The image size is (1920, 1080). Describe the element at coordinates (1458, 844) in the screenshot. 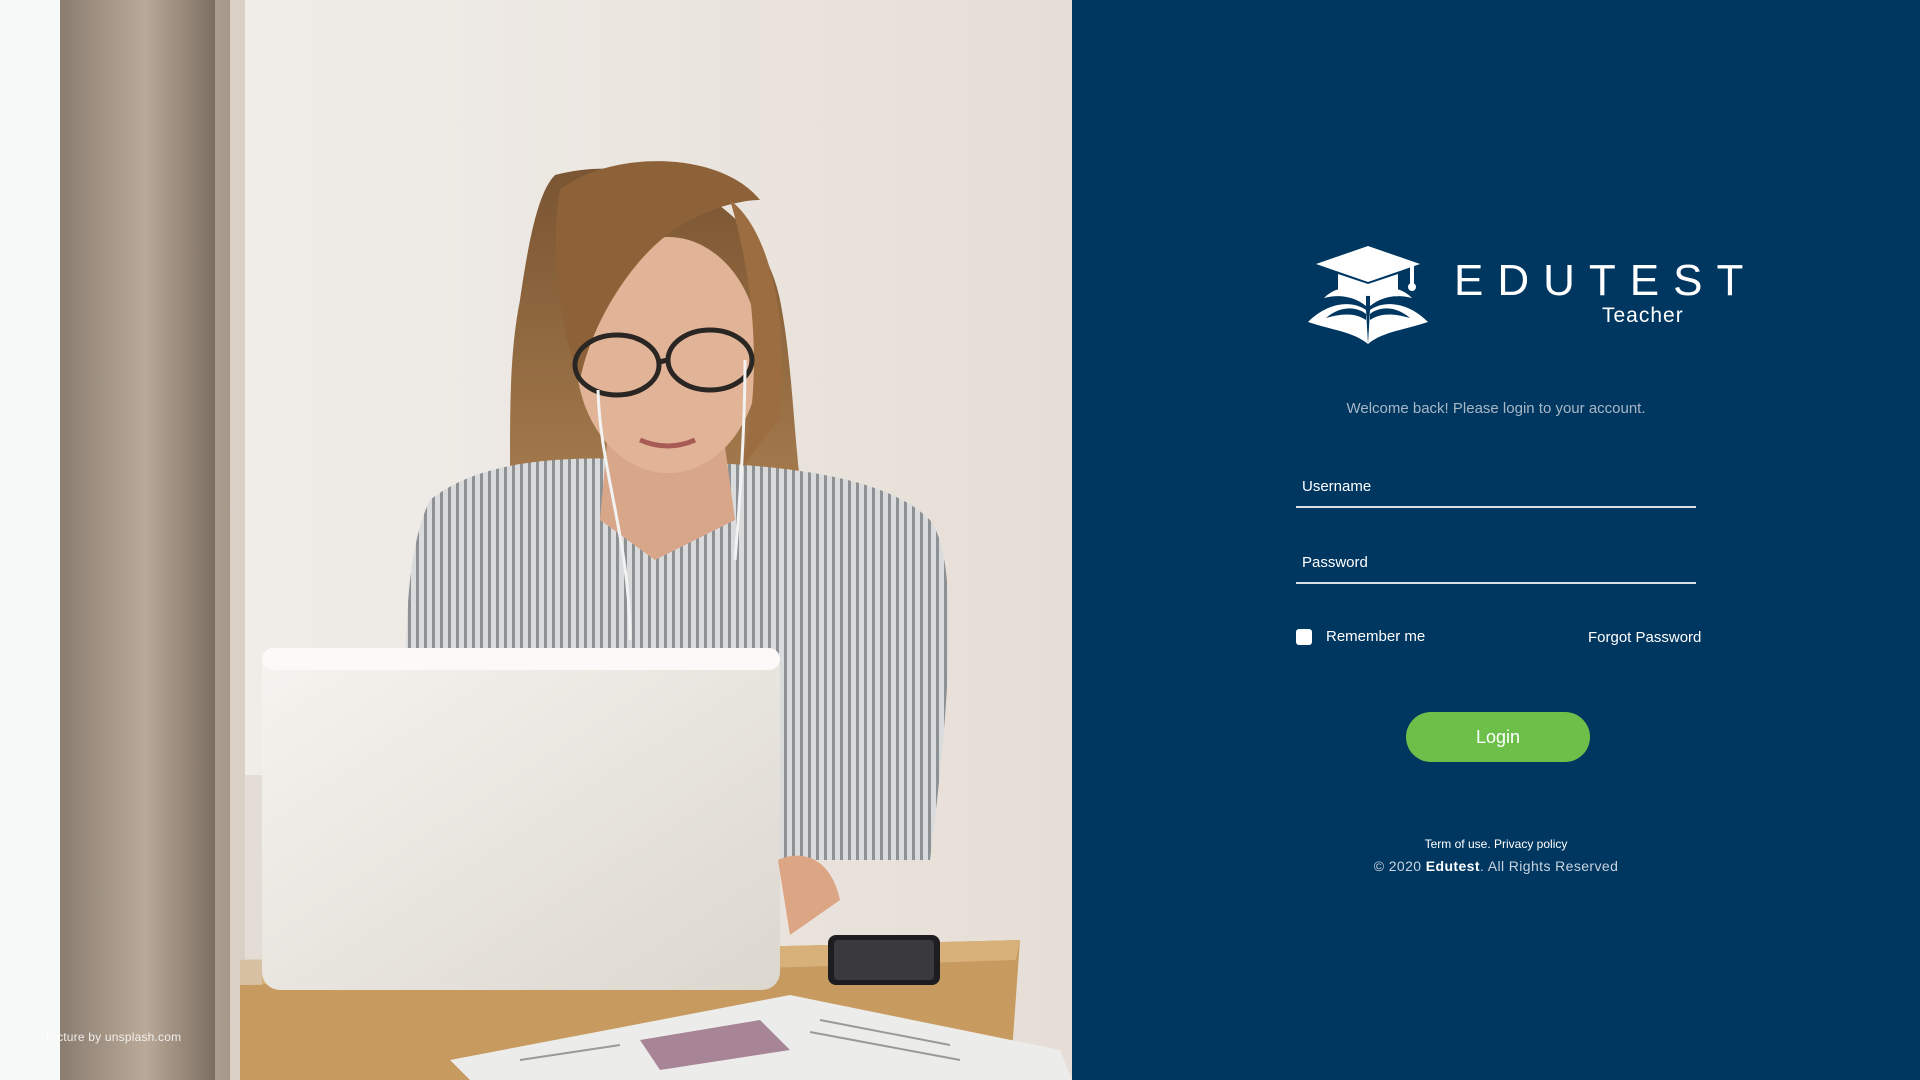

I see `terms-link: Term of use.` at that location.